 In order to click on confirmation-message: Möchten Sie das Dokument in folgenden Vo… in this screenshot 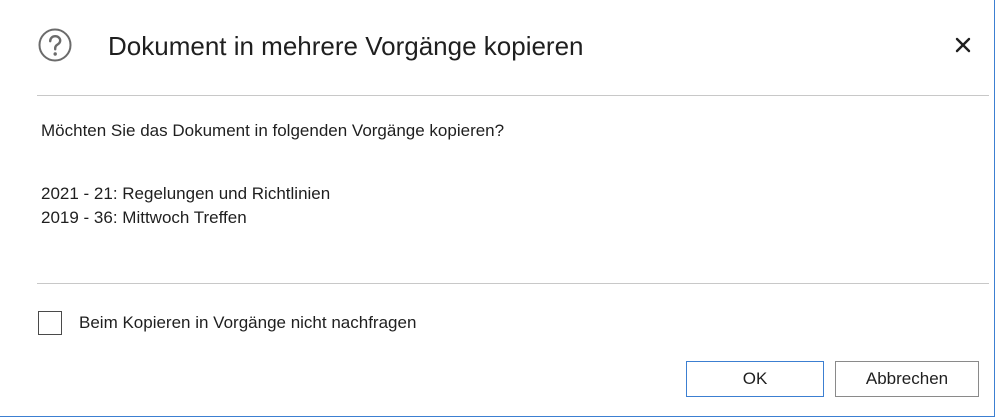, I will do `click(273, 130)`.